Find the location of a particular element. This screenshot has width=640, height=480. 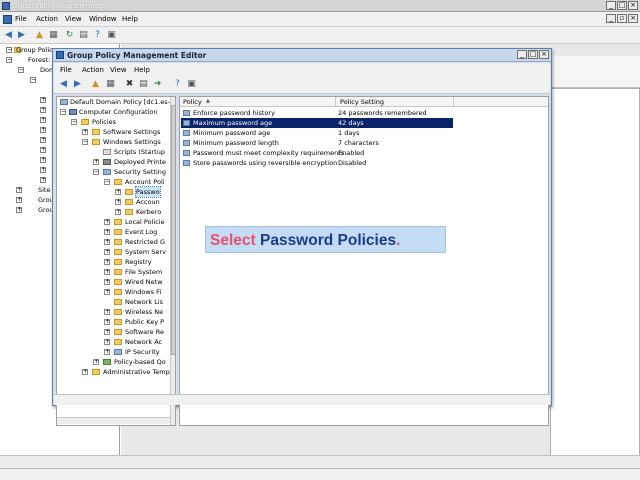

editor-maximize-button: □ is located at coordinates (533, 54).